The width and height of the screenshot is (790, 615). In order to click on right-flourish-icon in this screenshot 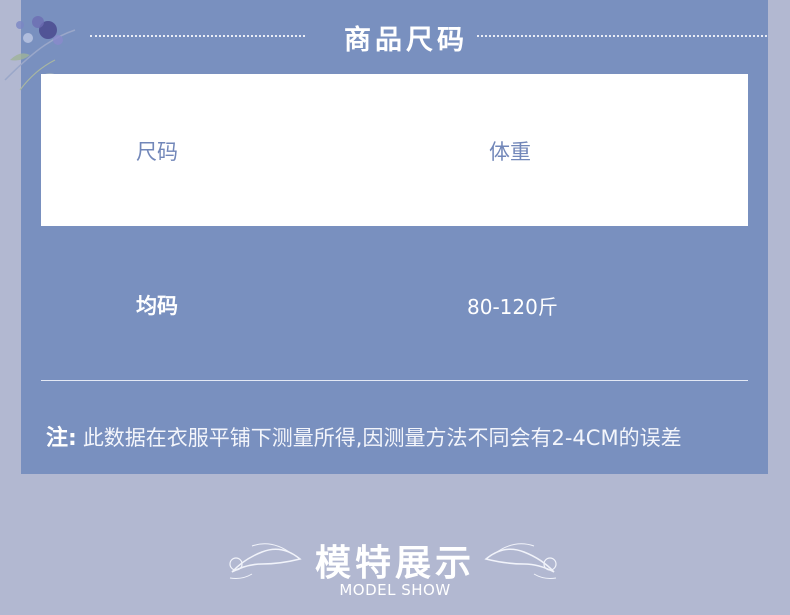, I will do `click(520, 561)`.